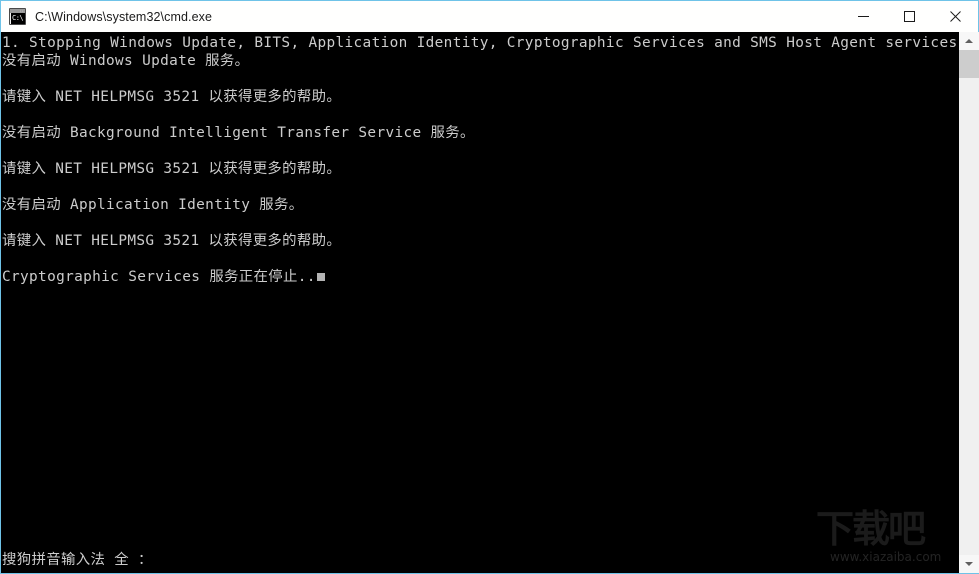 The width and height of the screenshot is (979, 574). I want to click on vertical-scrollbar, so click(968, 302).